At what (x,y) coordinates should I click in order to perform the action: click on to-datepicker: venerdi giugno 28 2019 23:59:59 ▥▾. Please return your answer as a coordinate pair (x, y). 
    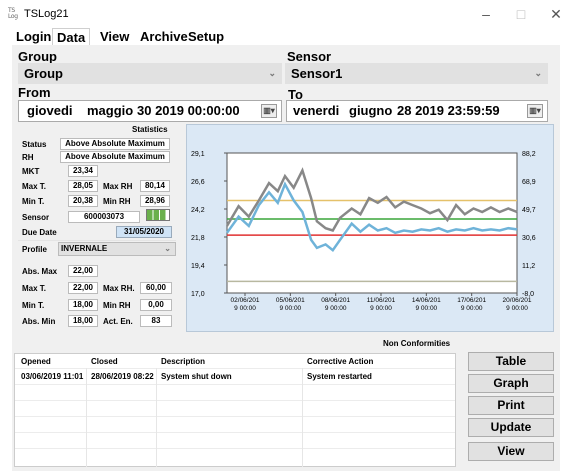
    Looking at the image, I should click on (417, 111).